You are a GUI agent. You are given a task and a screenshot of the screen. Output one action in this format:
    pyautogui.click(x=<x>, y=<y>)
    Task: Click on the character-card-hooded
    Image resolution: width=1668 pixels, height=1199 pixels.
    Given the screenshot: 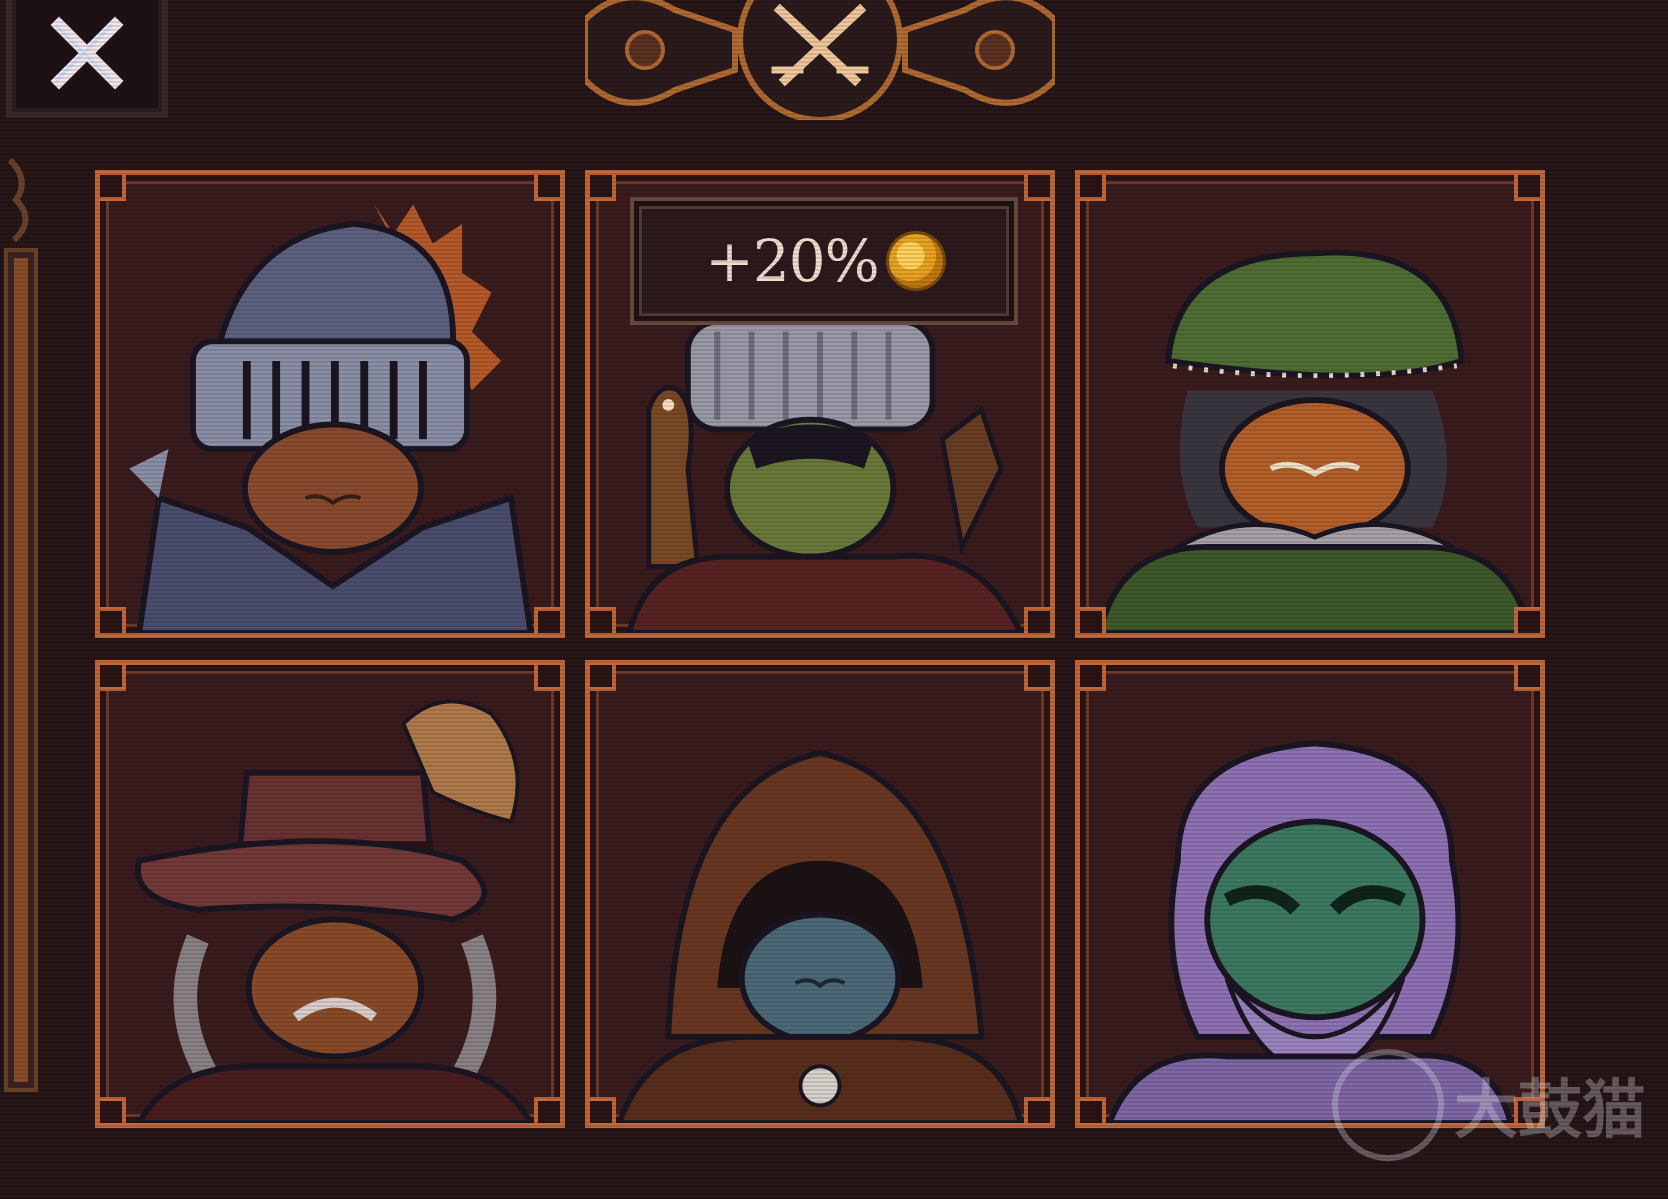 What is the action you would take?
    pyautogui.click(x=820, y=894)
    